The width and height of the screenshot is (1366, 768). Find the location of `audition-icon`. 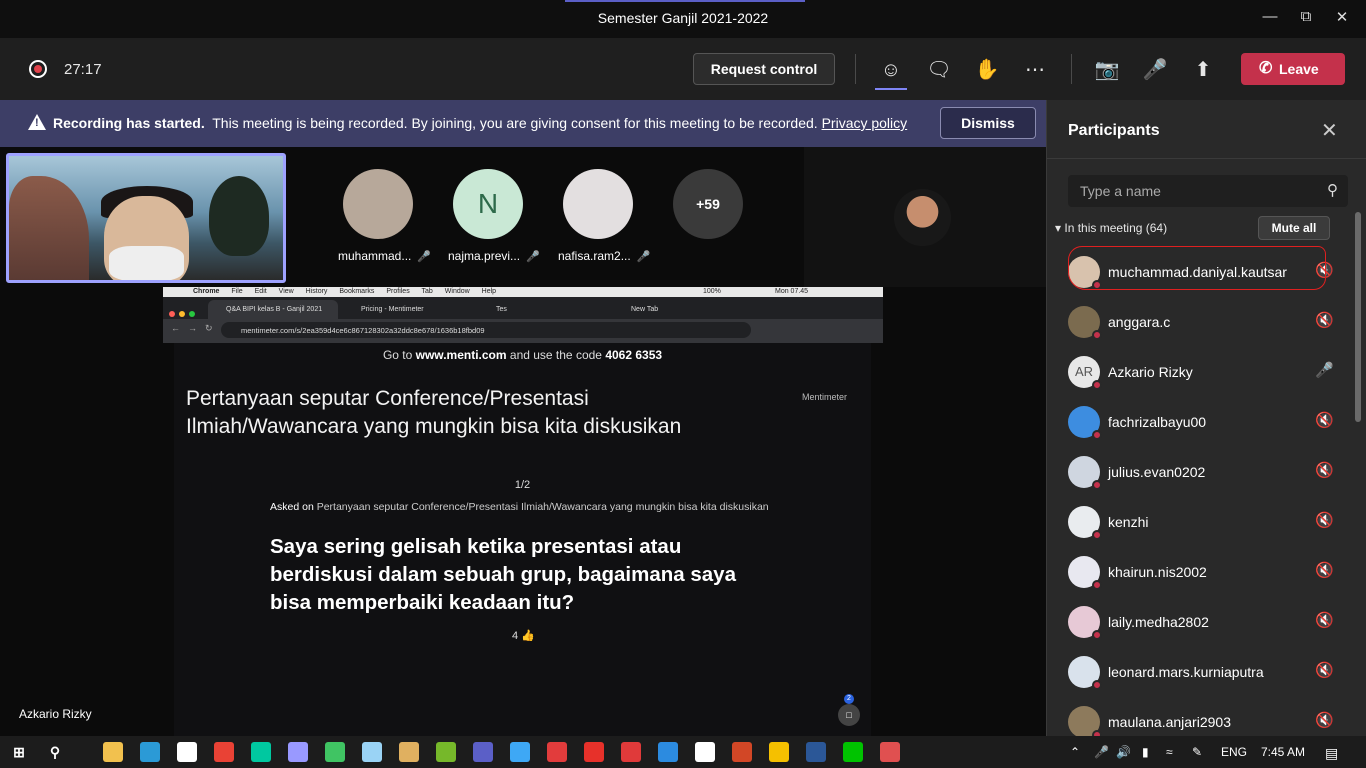

audition-icon is located at coordinates (261, 752).